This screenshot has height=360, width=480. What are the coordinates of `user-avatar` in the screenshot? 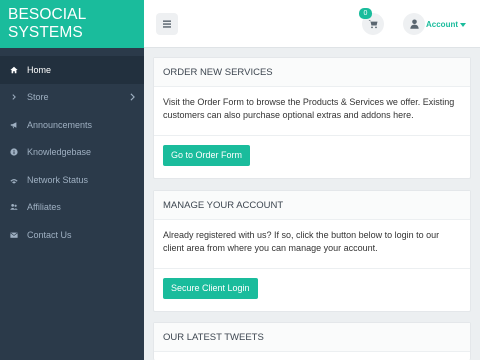 It's located at (414, 24).